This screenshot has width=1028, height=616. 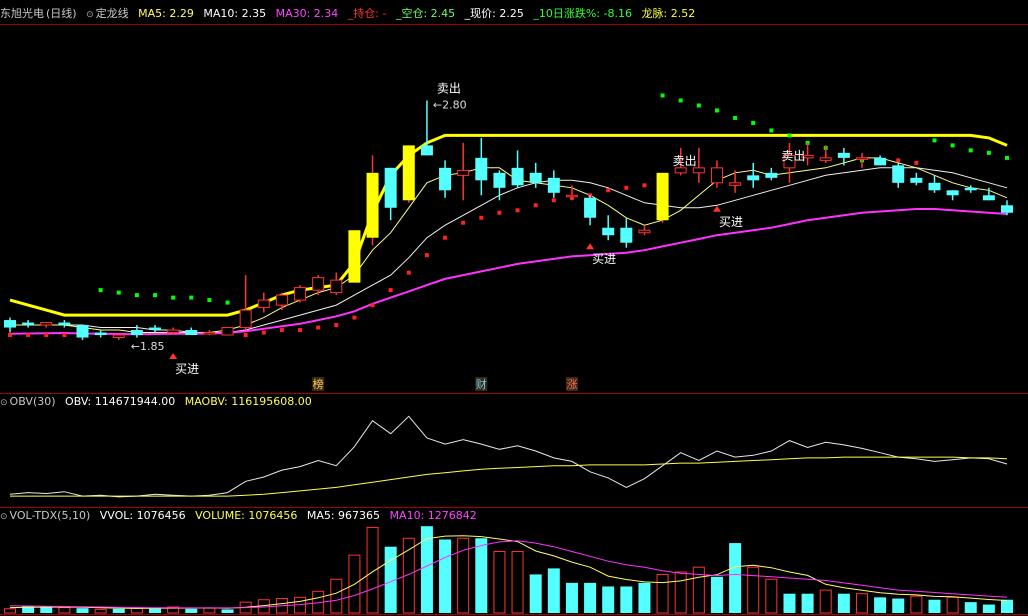 I want to click on low-price-label: ←1.85, so click(x=148, y=346).